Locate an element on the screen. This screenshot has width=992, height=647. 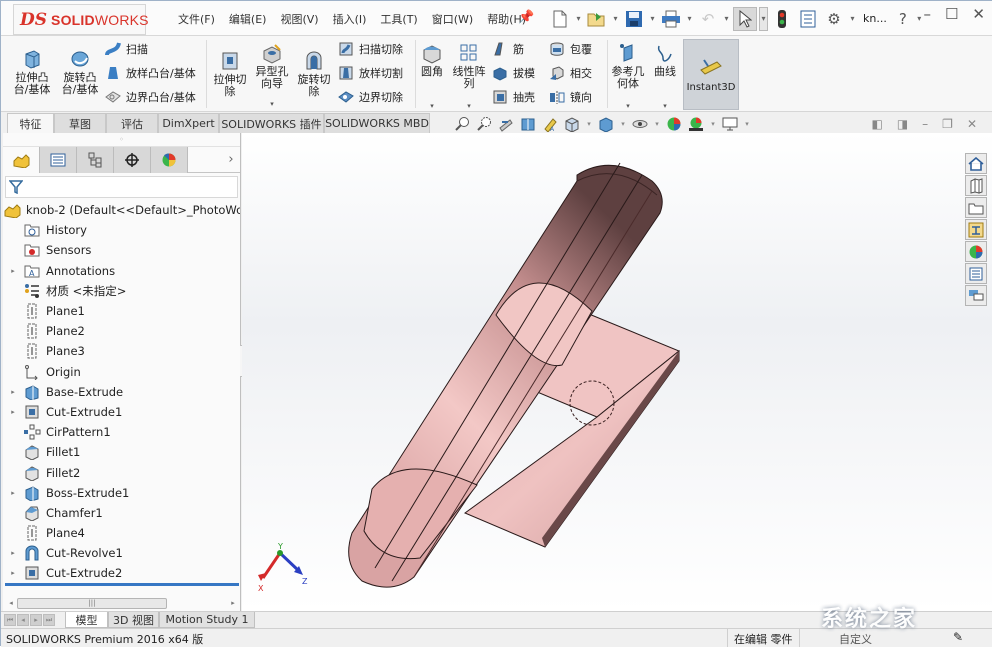
menu-view: 视图(V) is located at coordinates (299, 19).